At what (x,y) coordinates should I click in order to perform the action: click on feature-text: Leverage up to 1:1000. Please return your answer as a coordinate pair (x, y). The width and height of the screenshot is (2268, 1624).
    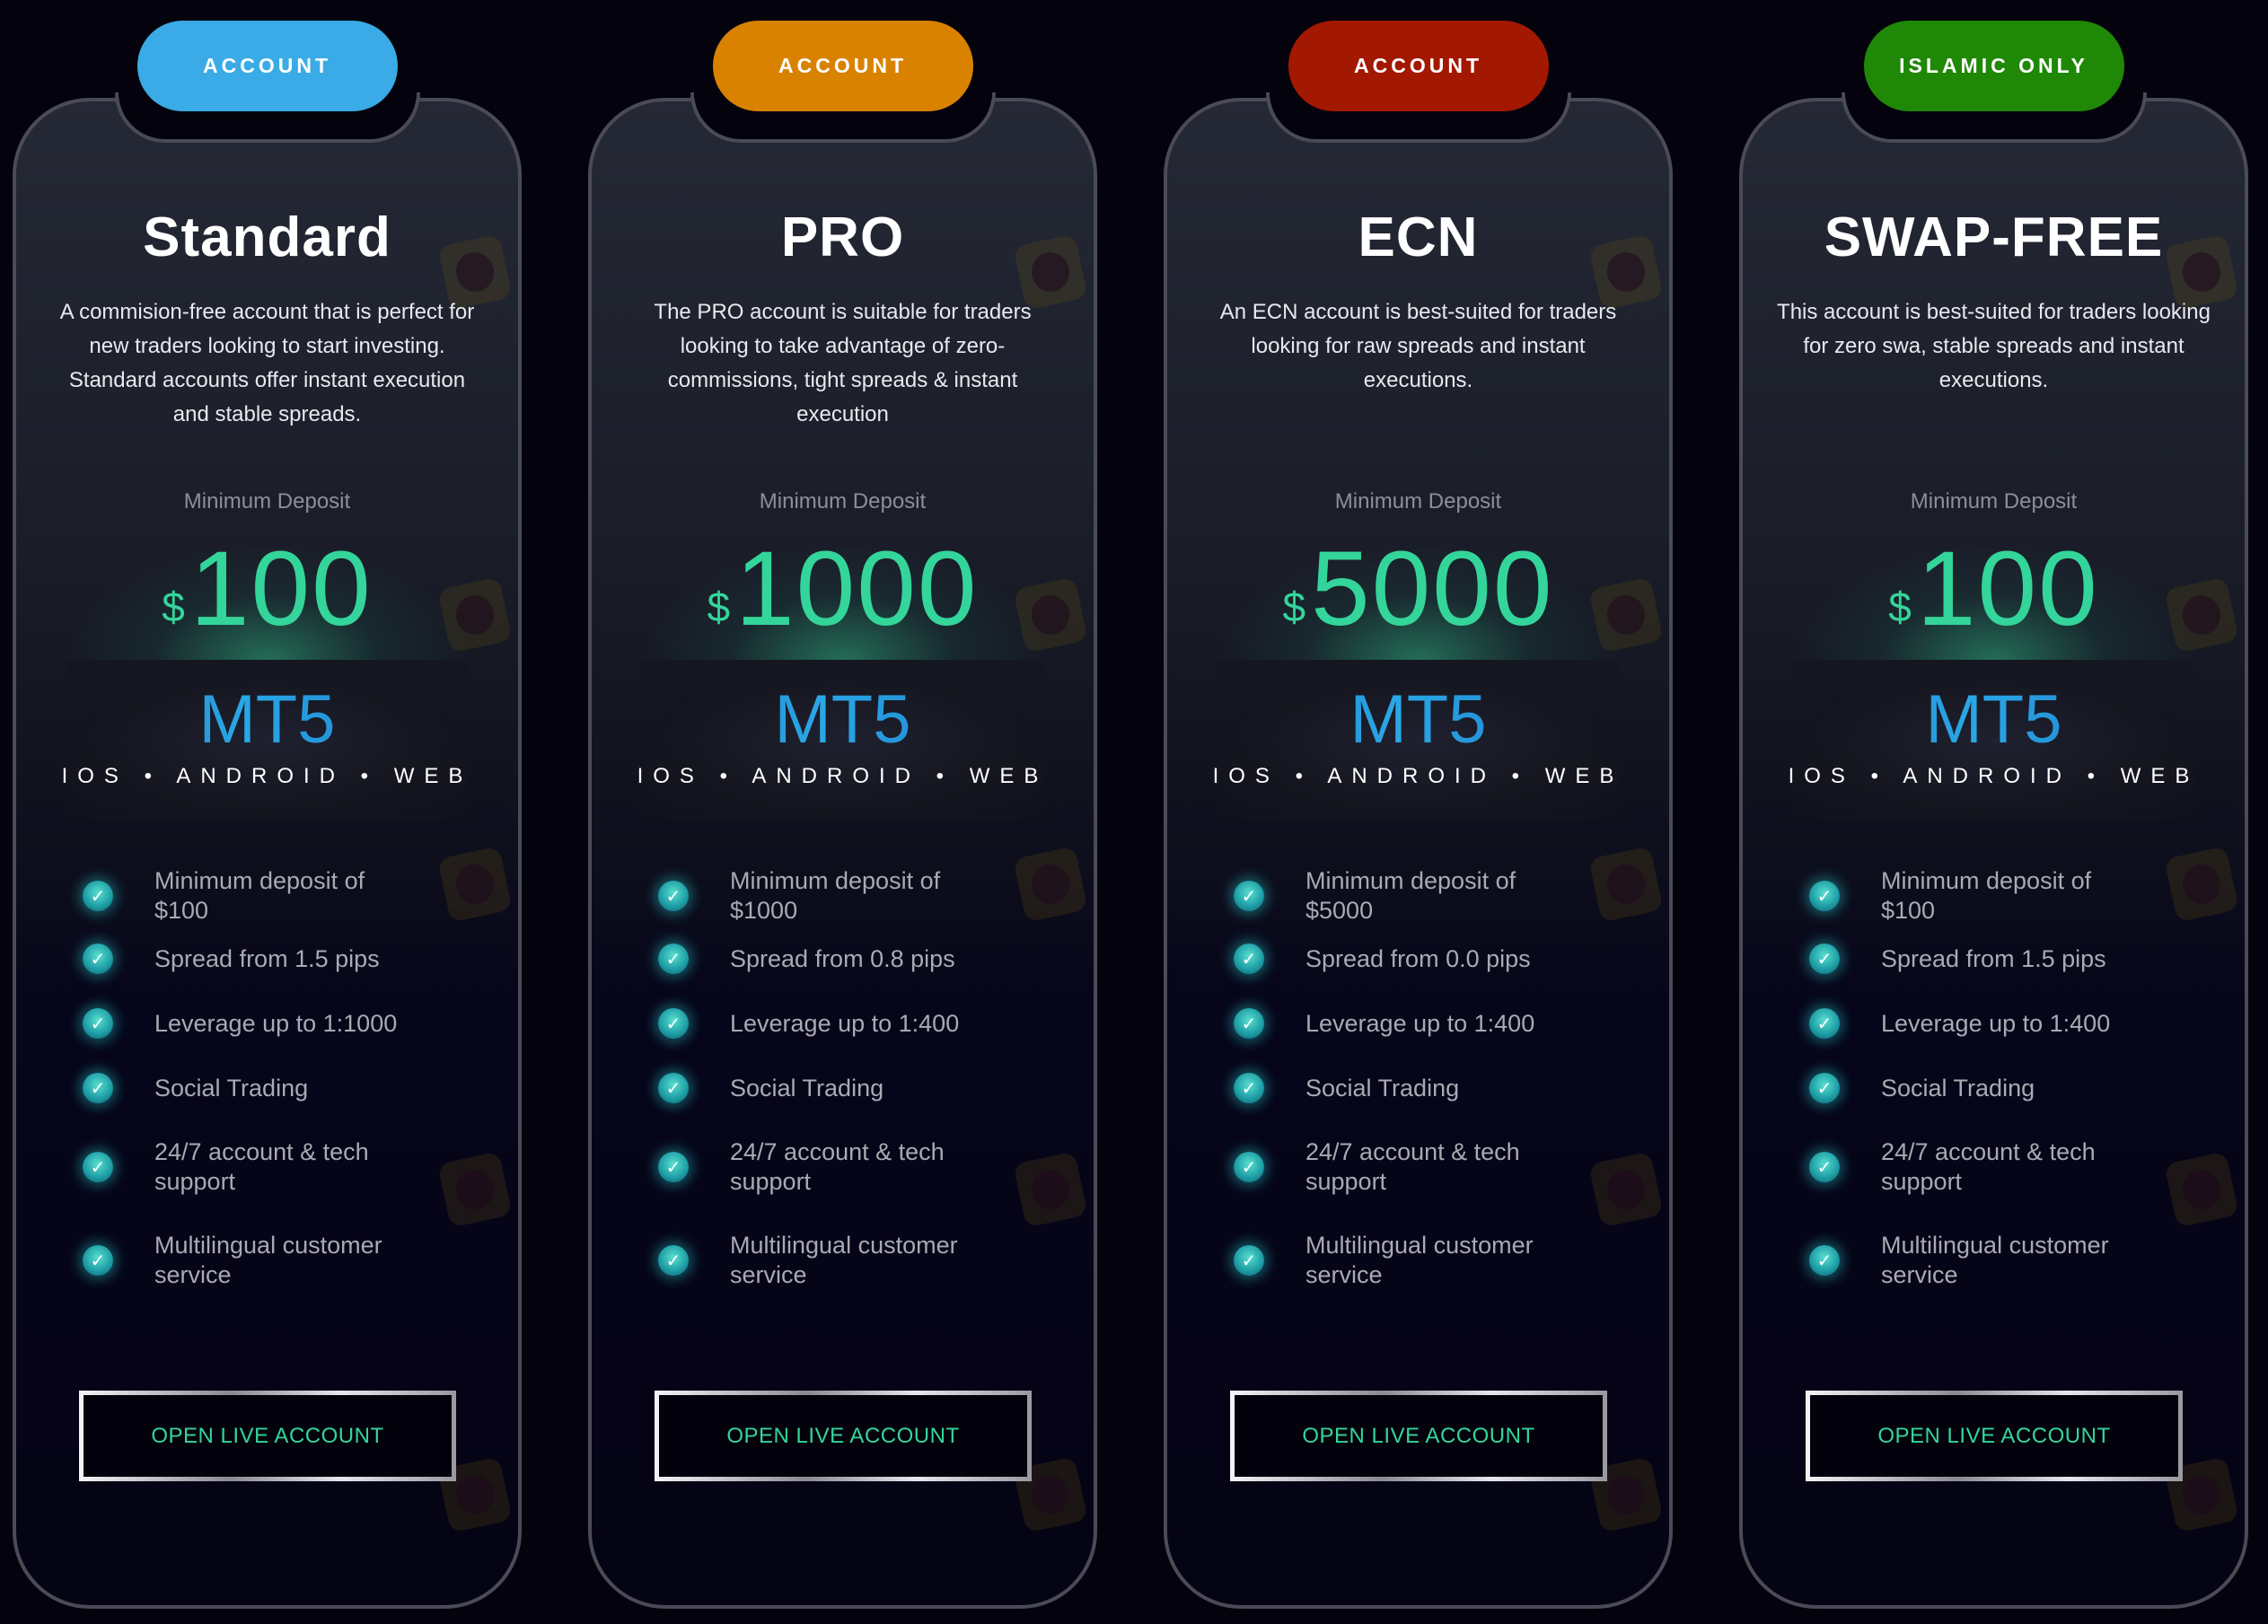
    Looking at the image, I should click on (276, 1023).